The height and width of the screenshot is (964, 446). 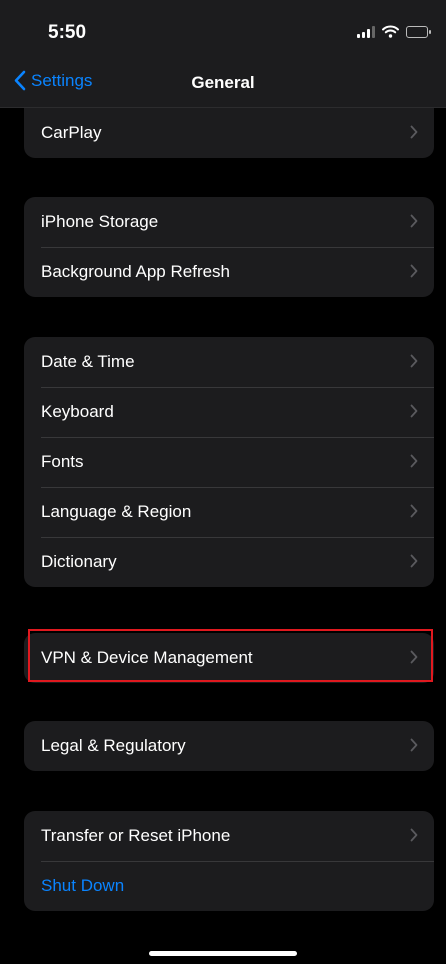 I want to click on row-dictionary: Dictionary, so click(x=229, y=562).